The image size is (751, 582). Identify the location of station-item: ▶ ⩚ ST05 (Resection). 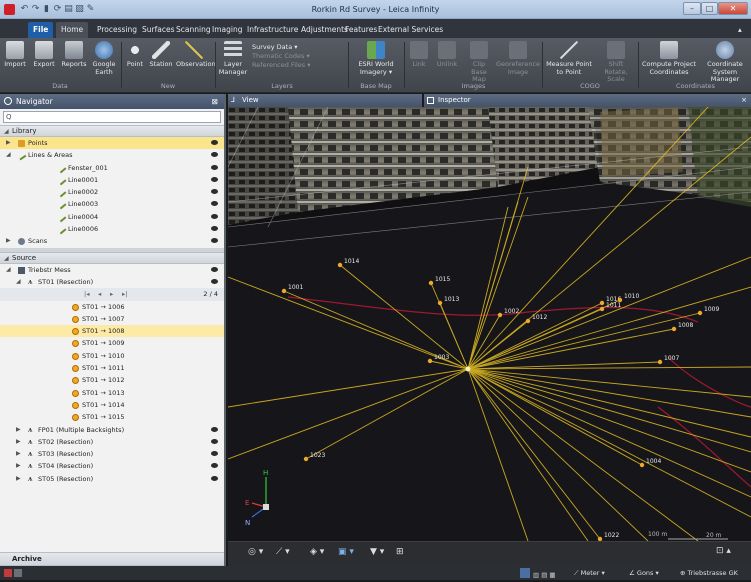
(112, 479).